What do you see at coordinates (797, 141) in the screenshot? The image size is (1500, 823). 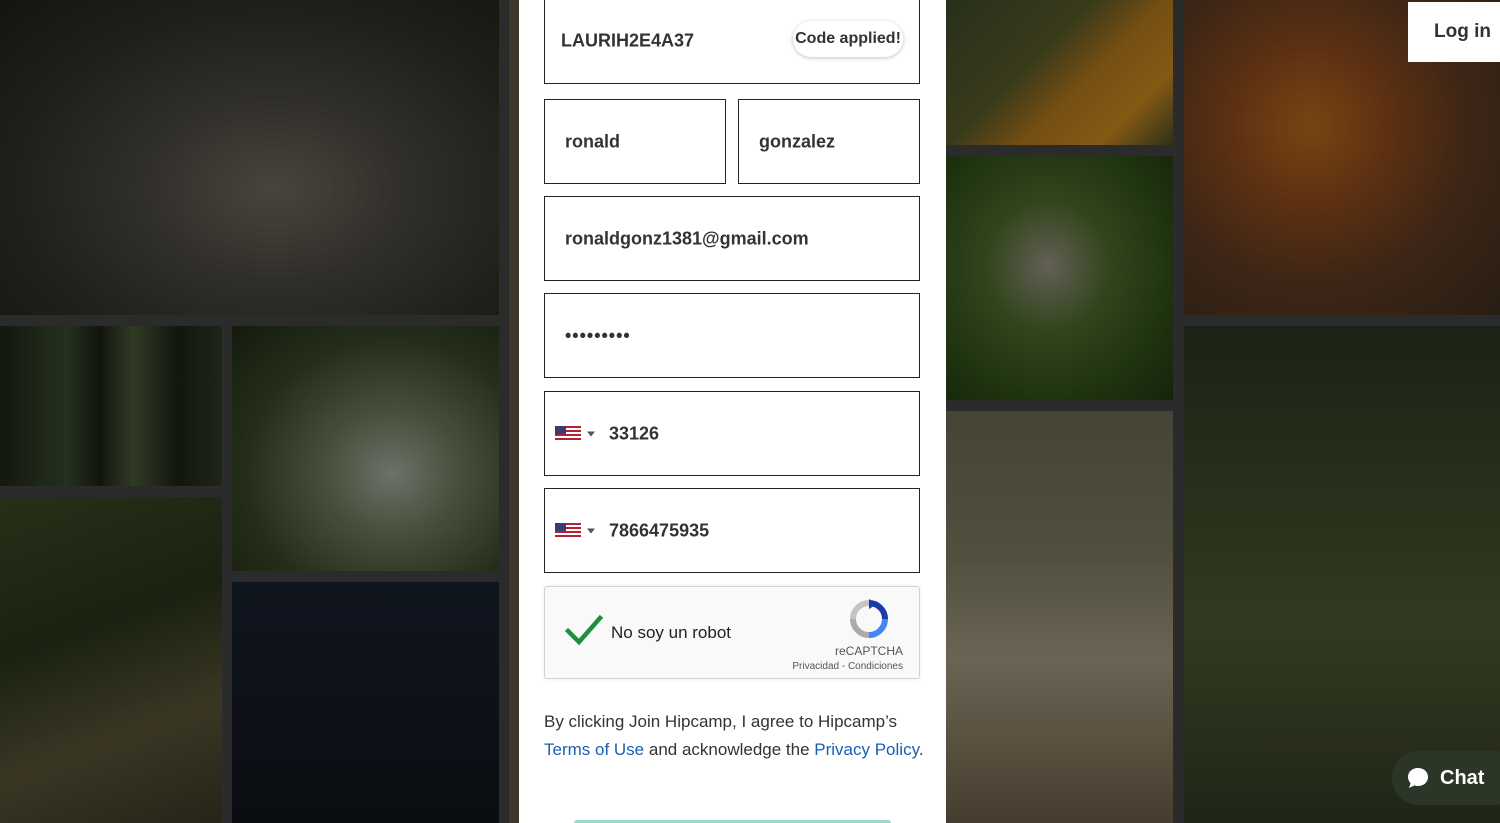 I see `last-name-value: gonzalez` at bounding box center [797, 141].